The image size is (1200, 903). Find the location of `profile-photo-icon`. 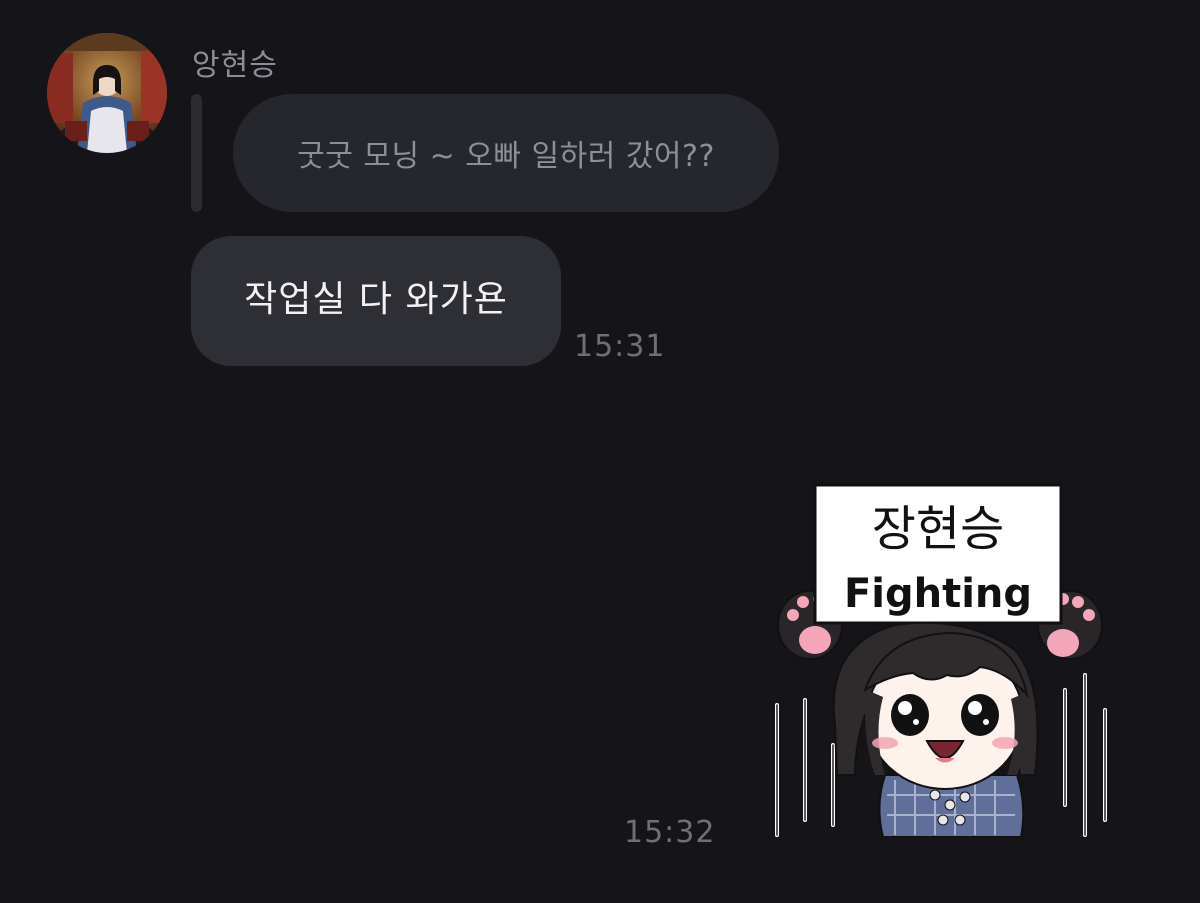

profile-photo-icon is located at coordinates (107, 93).